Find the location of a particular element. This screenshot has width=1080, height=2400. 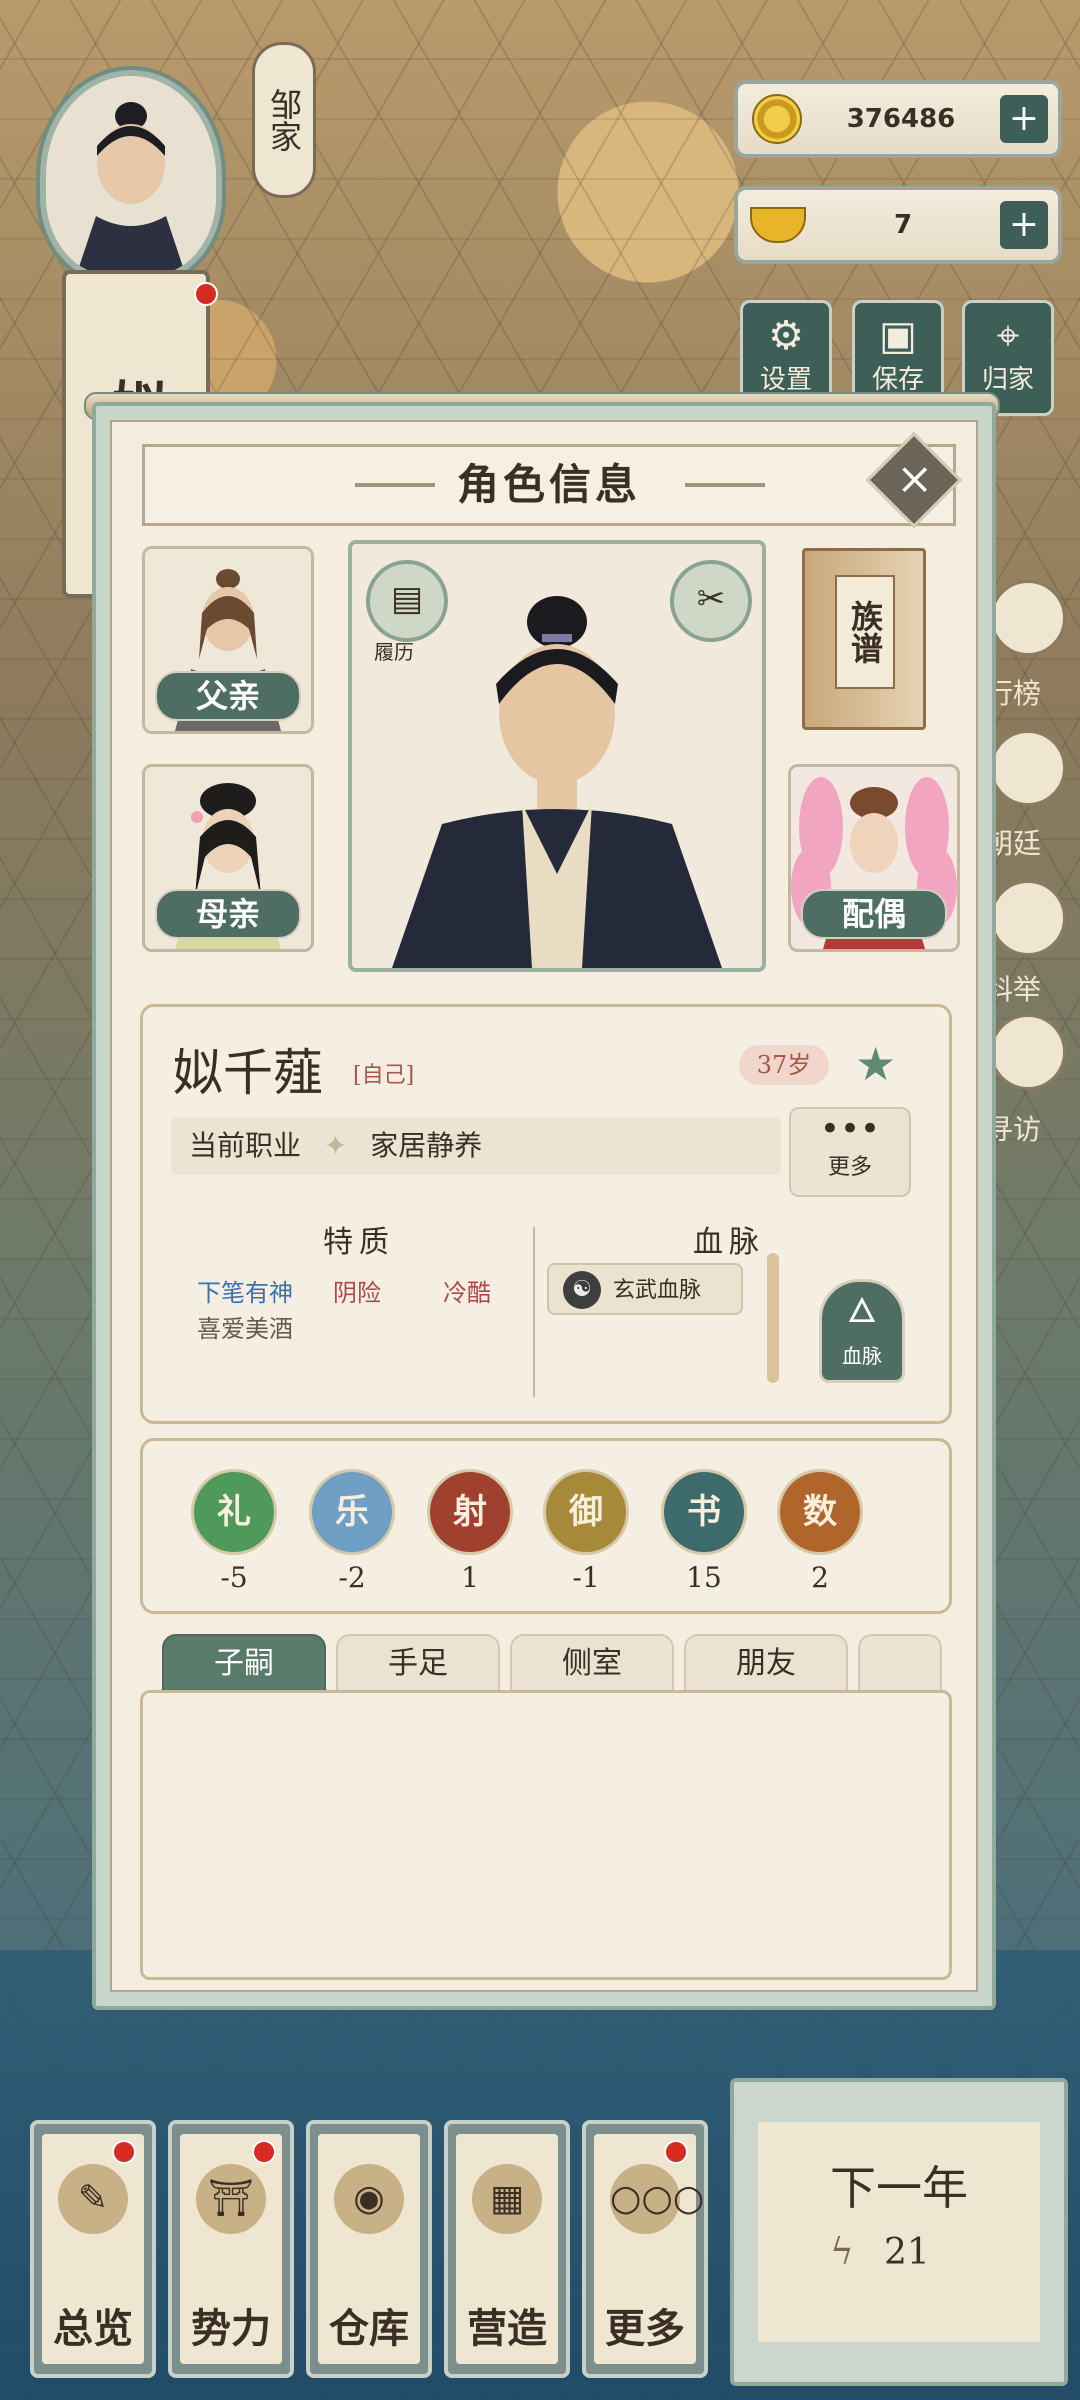

tab-friends: 朋友 is located at coordinates (766, 1664).